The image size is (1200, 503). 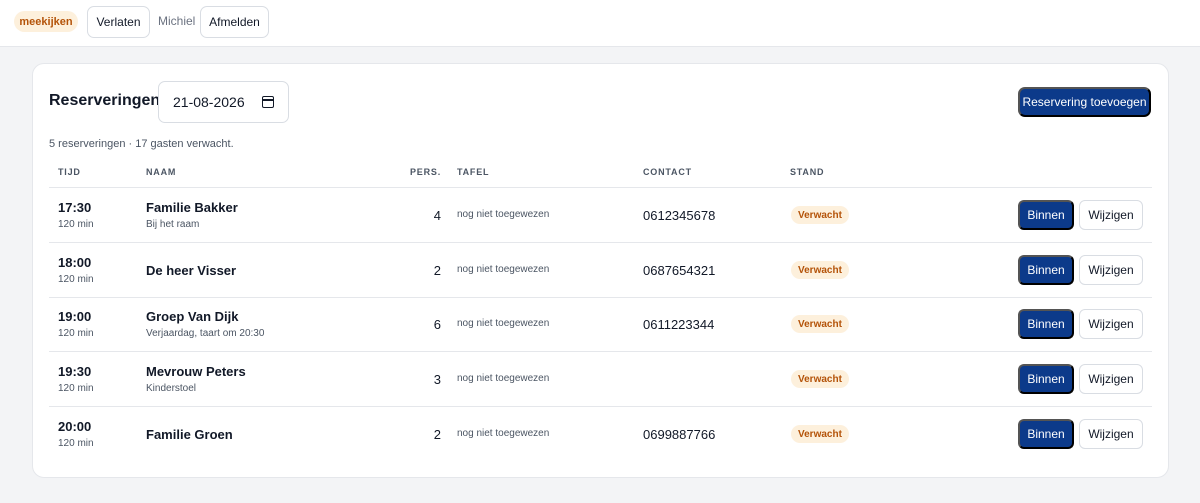 What do you see at coordinates (268, 102) in the screenshot?
I see `calendar-icon` at bounding box center [268, 102].